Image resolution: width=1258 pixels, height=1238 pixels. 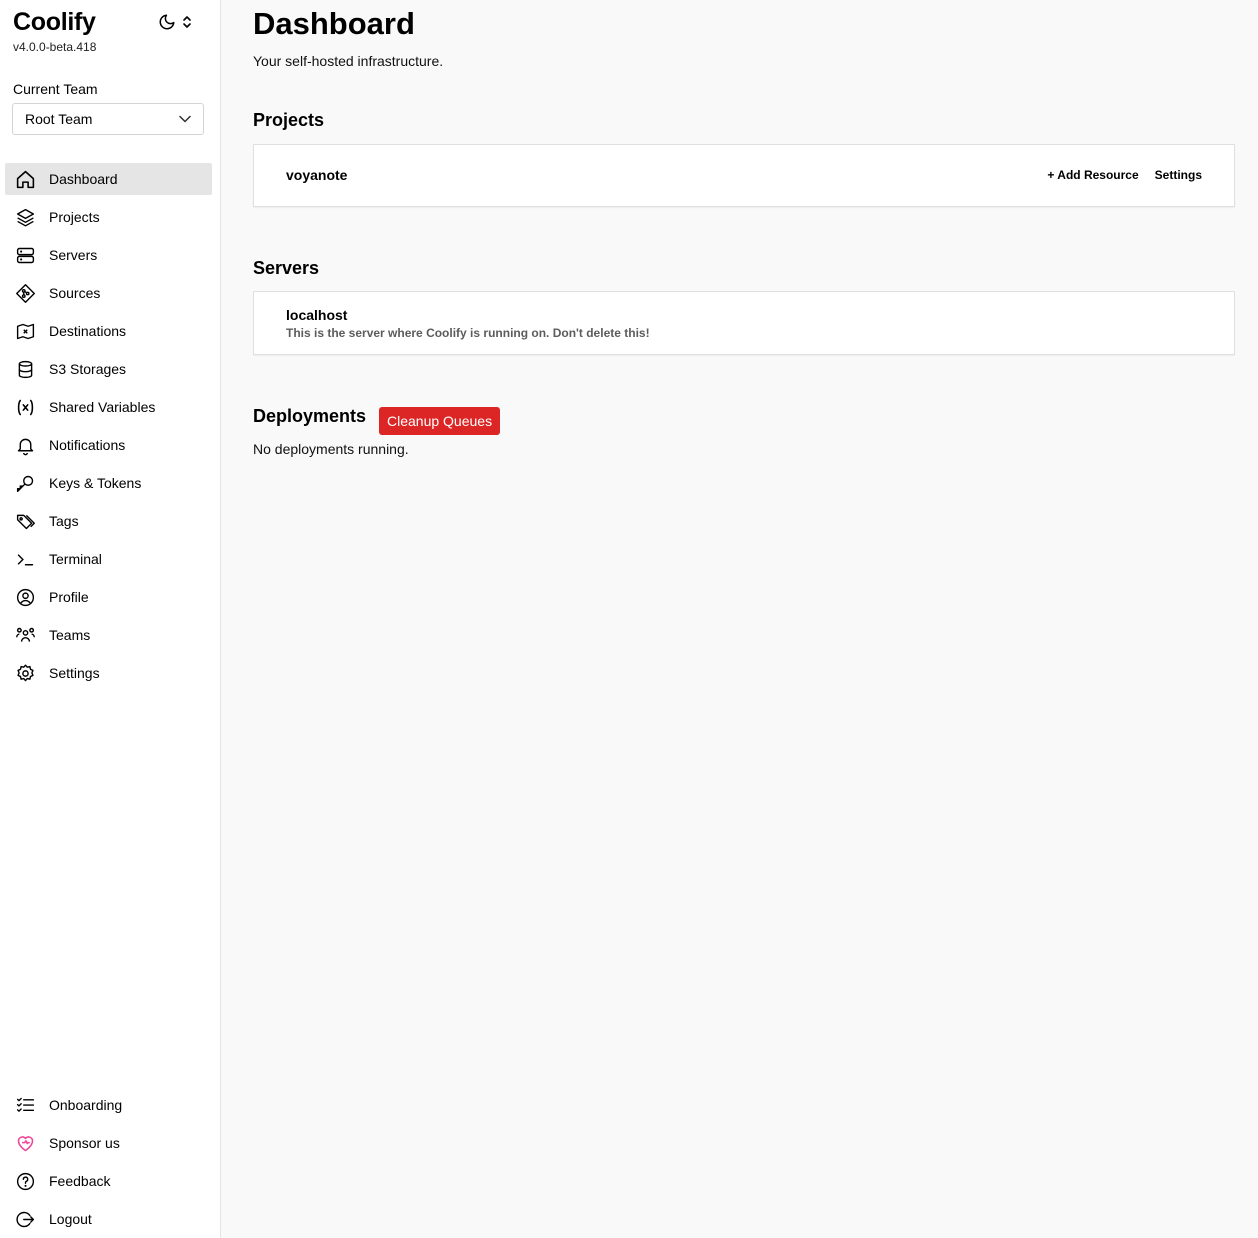 What do you see at coordinates (84, 1143) in the screenshot?
I see `sidebar-item-label: Sponsor us` at bounding box center [84, 1143].